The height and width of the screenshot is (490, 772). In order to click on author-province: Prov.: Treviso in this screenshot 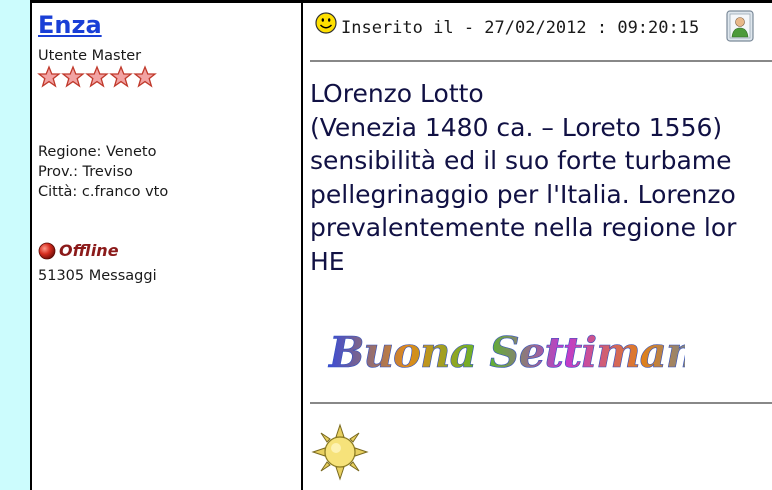, I will do `click(85, 172)`.